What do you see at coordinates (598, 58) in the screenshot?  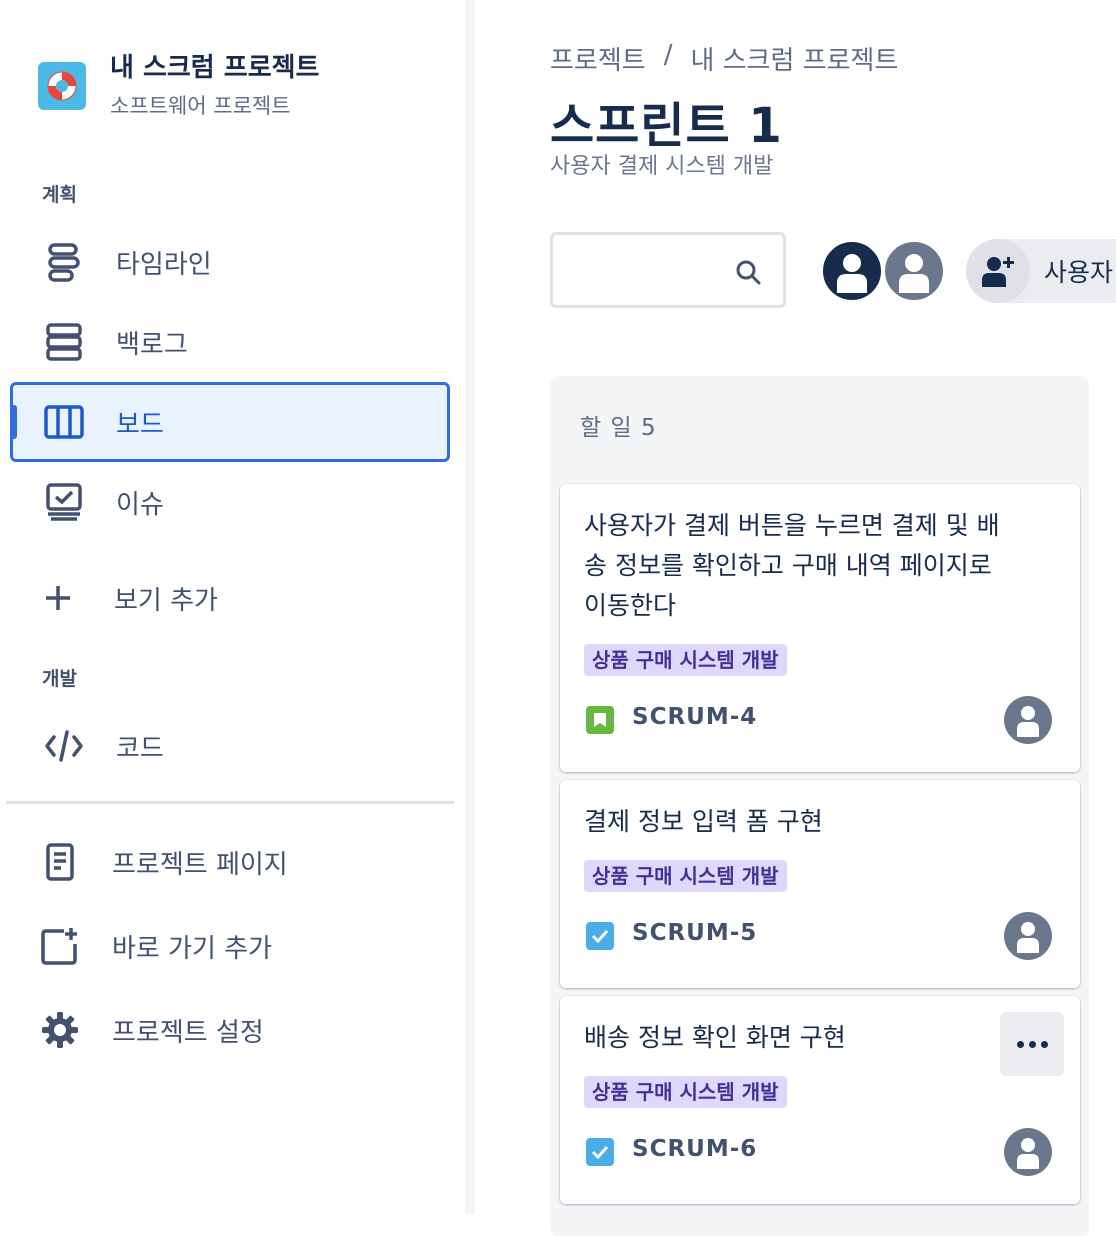 I see `breadcrumb-projects: 프로젝트` at bounding box center [598, 58].